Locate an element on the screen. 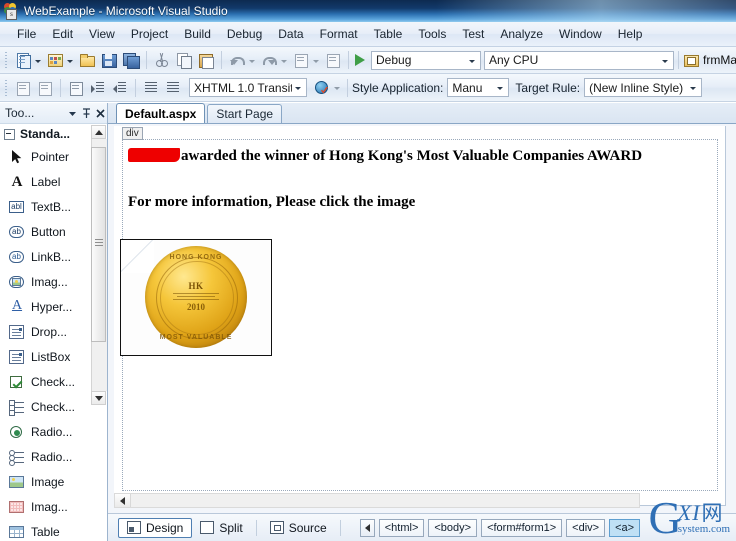  tag-navigator: <html> <body> <form#form1> <div> <a> is located at coordinates (500, 527).